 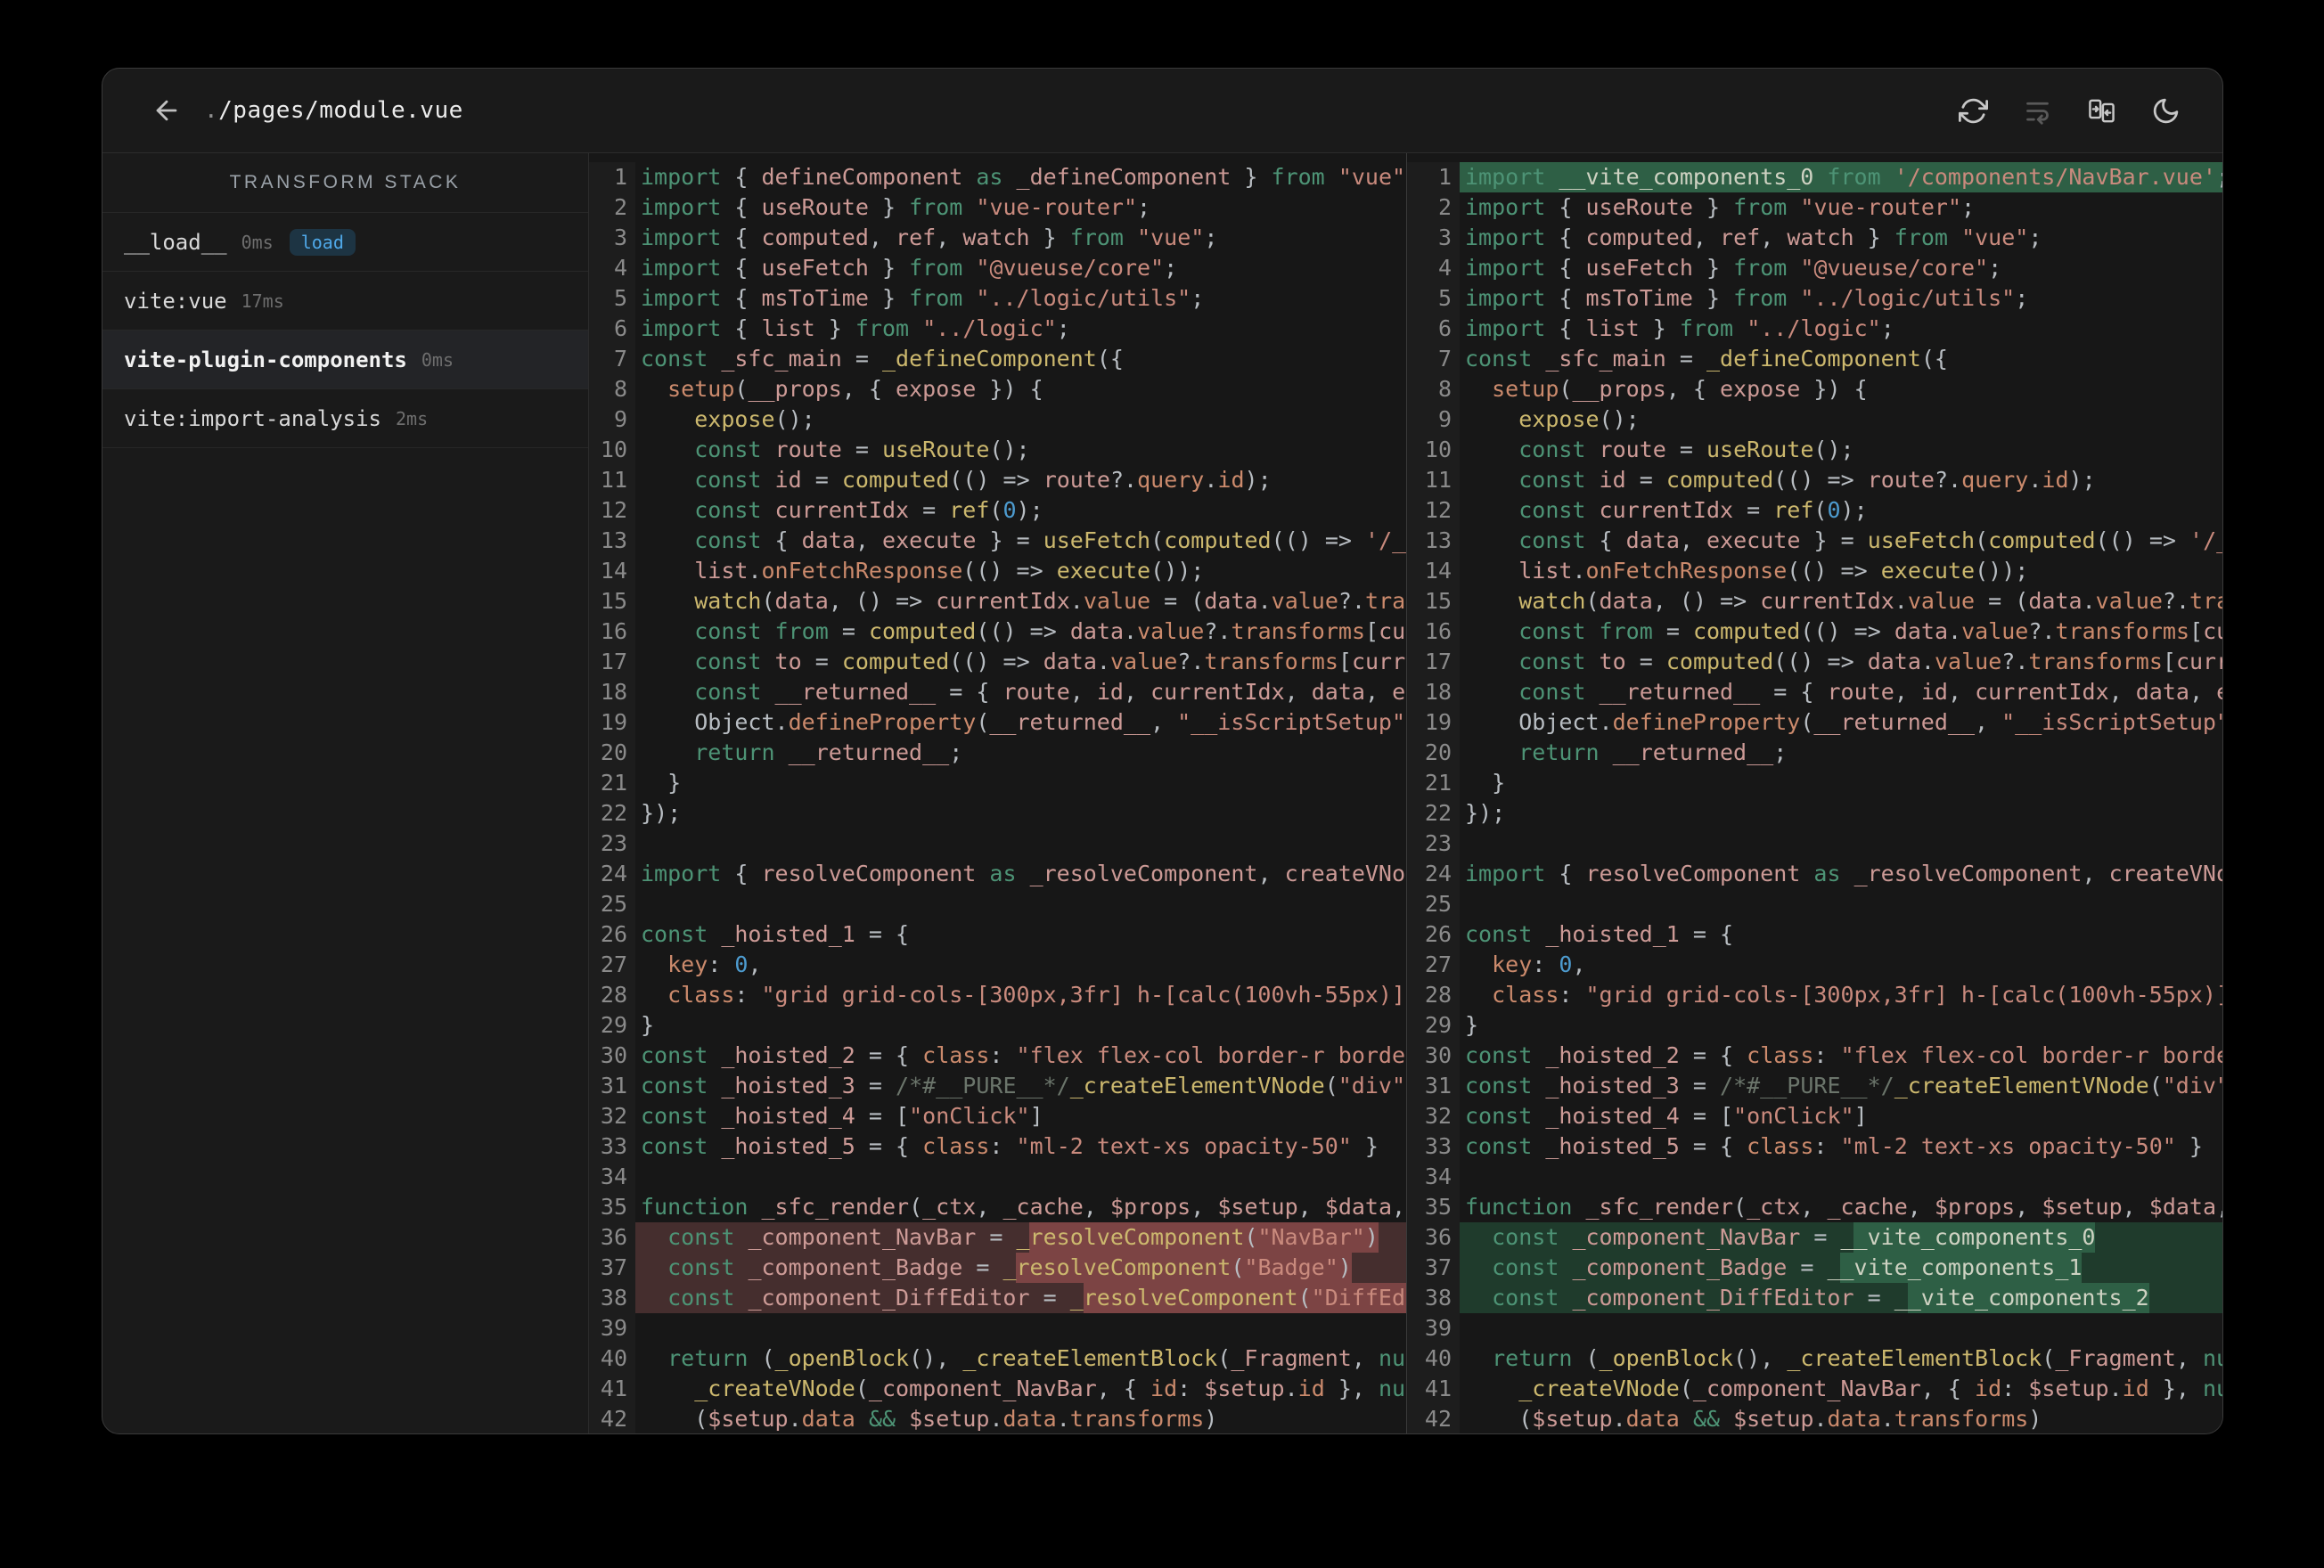 What do you see at coordinates (1814, 783) in the screenshot?
I see `code-line-after-21: 21 }` at bounding box center [1814, 783].